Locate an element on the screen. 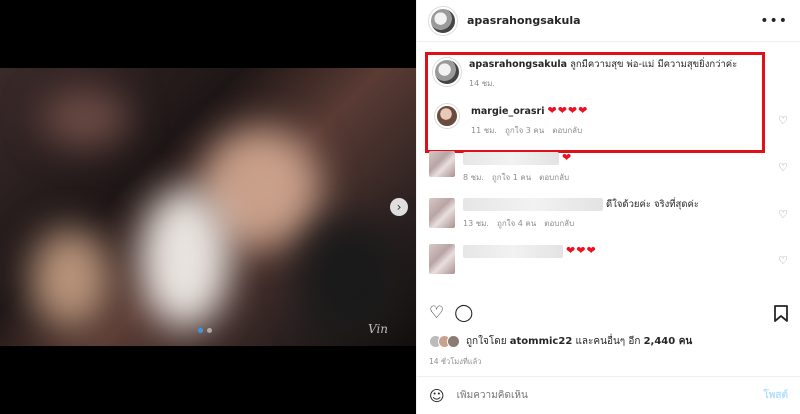 The width and height of the screenshot is (800, 414). more-horizontal-icon: ••• is located at coordinates (774, 21).